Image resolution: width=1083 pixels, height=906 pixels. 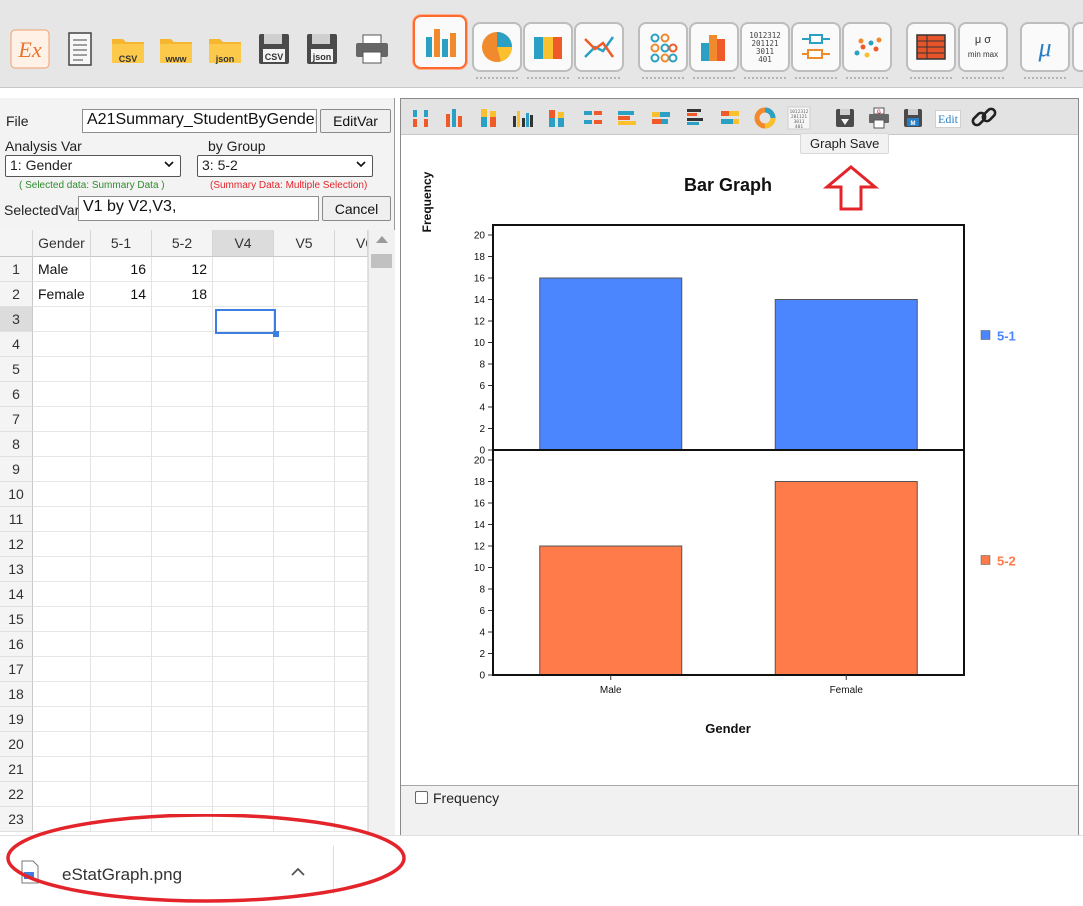 What do you see at coordinates (422, 118) in the screenshot?
I see `separate-bar-icon` at bounding box center [422, 118].